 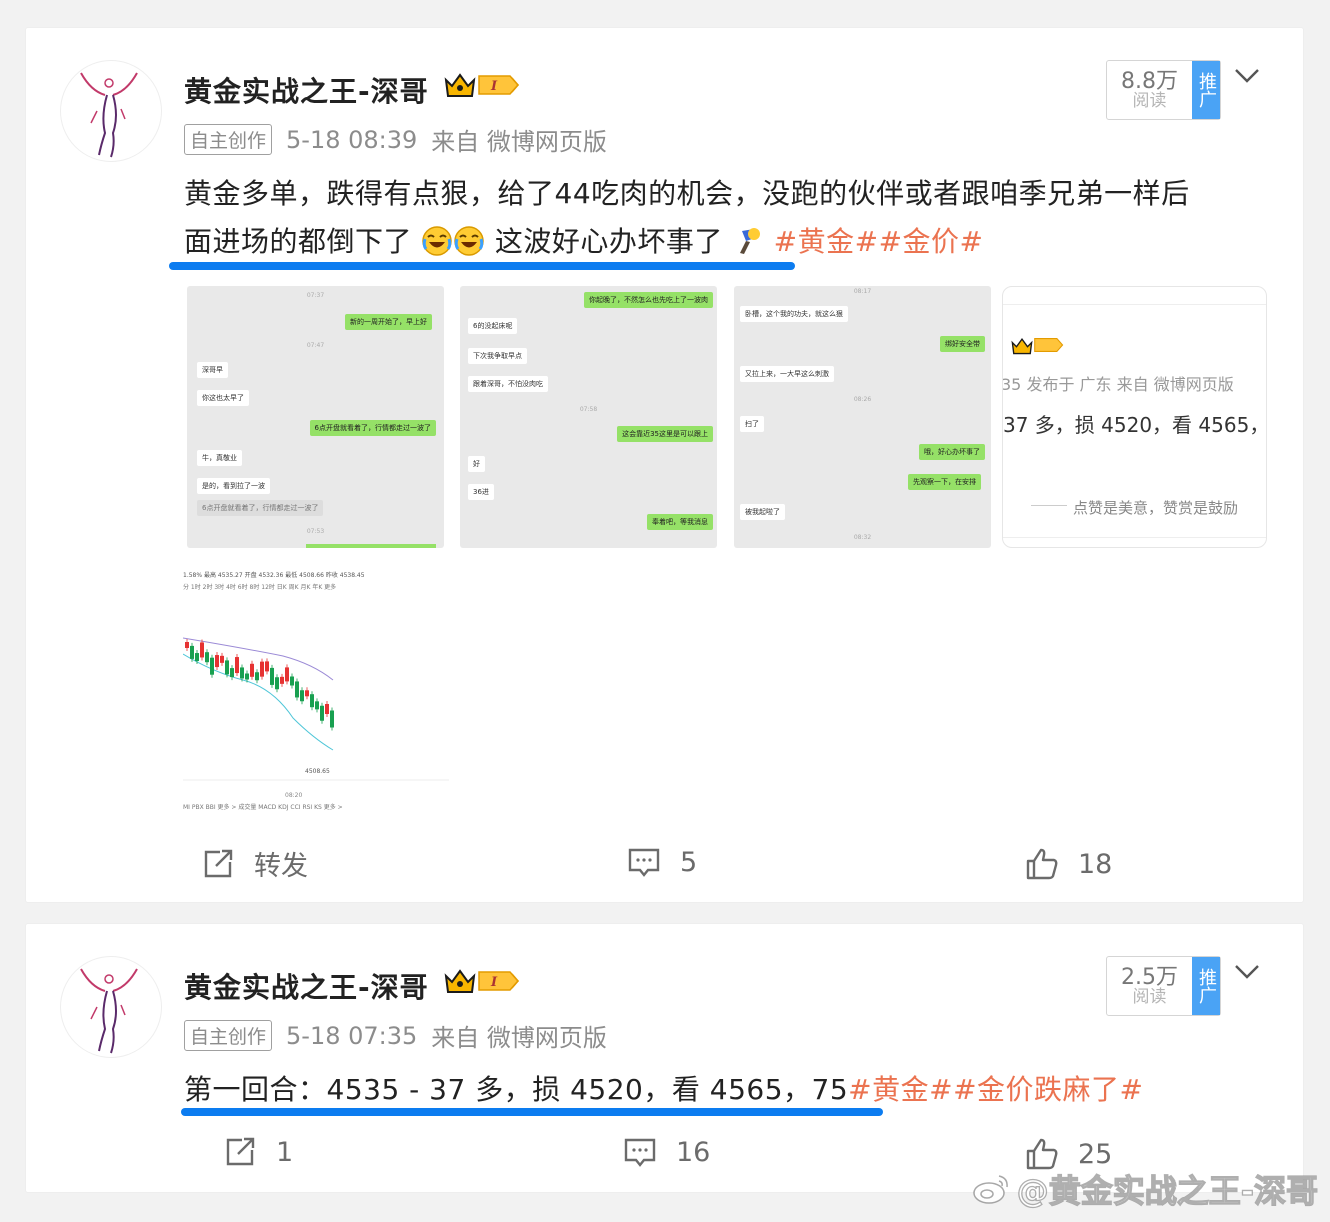 I want to click on post-source: 来自 微博网页版, so click(x=519, y=1038).